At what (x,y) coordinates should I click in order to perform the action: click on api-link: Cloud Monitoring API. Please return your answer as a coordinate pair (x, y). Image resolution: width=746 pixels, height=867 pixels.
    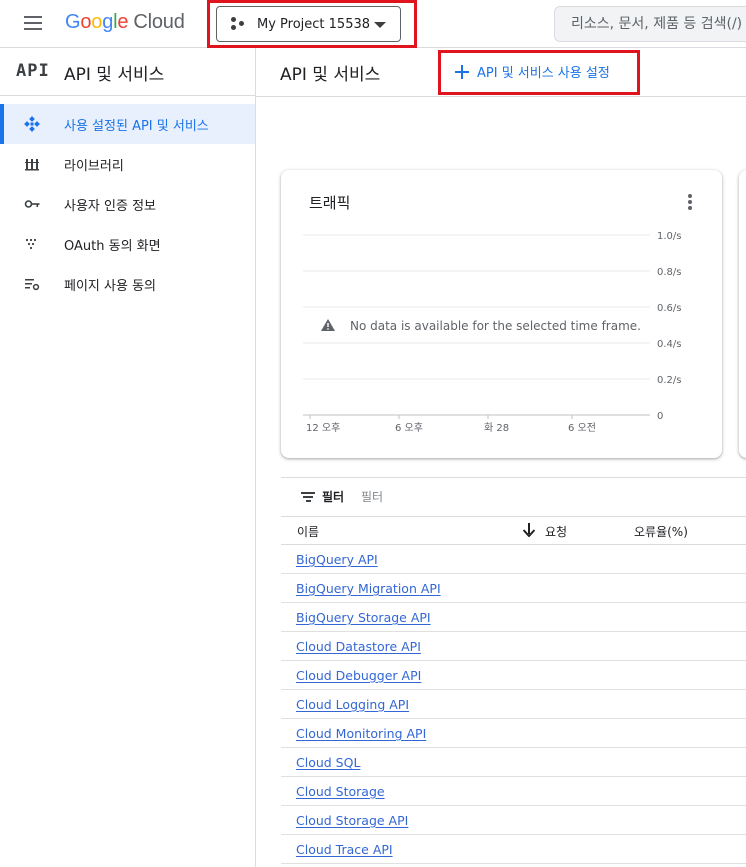
    Looking at the image, I should click on (361, 733).